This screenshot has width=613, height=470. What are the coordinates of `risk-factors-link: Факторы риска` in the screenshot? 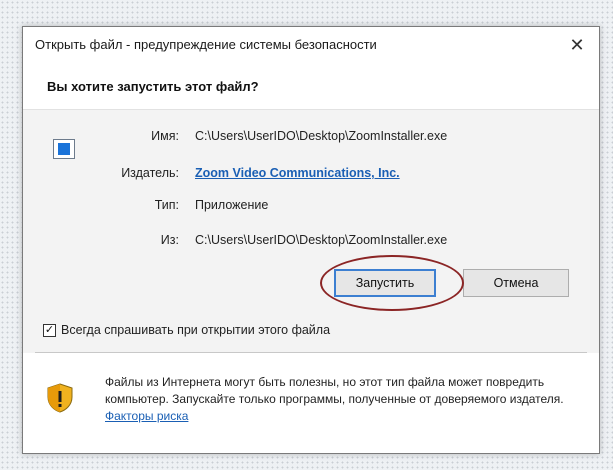 It's located at (146, 416).